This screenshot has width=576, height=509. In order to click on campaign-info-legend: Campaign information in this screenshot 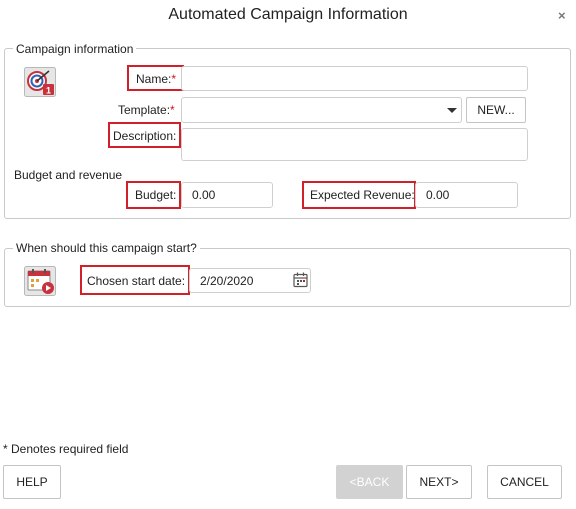, I will do `click(75, 49)`.